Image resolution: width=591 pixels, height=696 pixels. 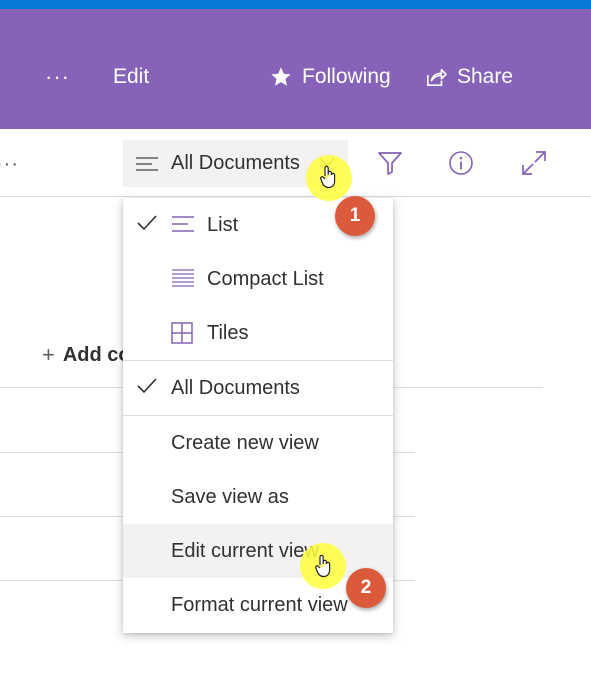 I want to click on share-icon, so click(x=437, y=77).